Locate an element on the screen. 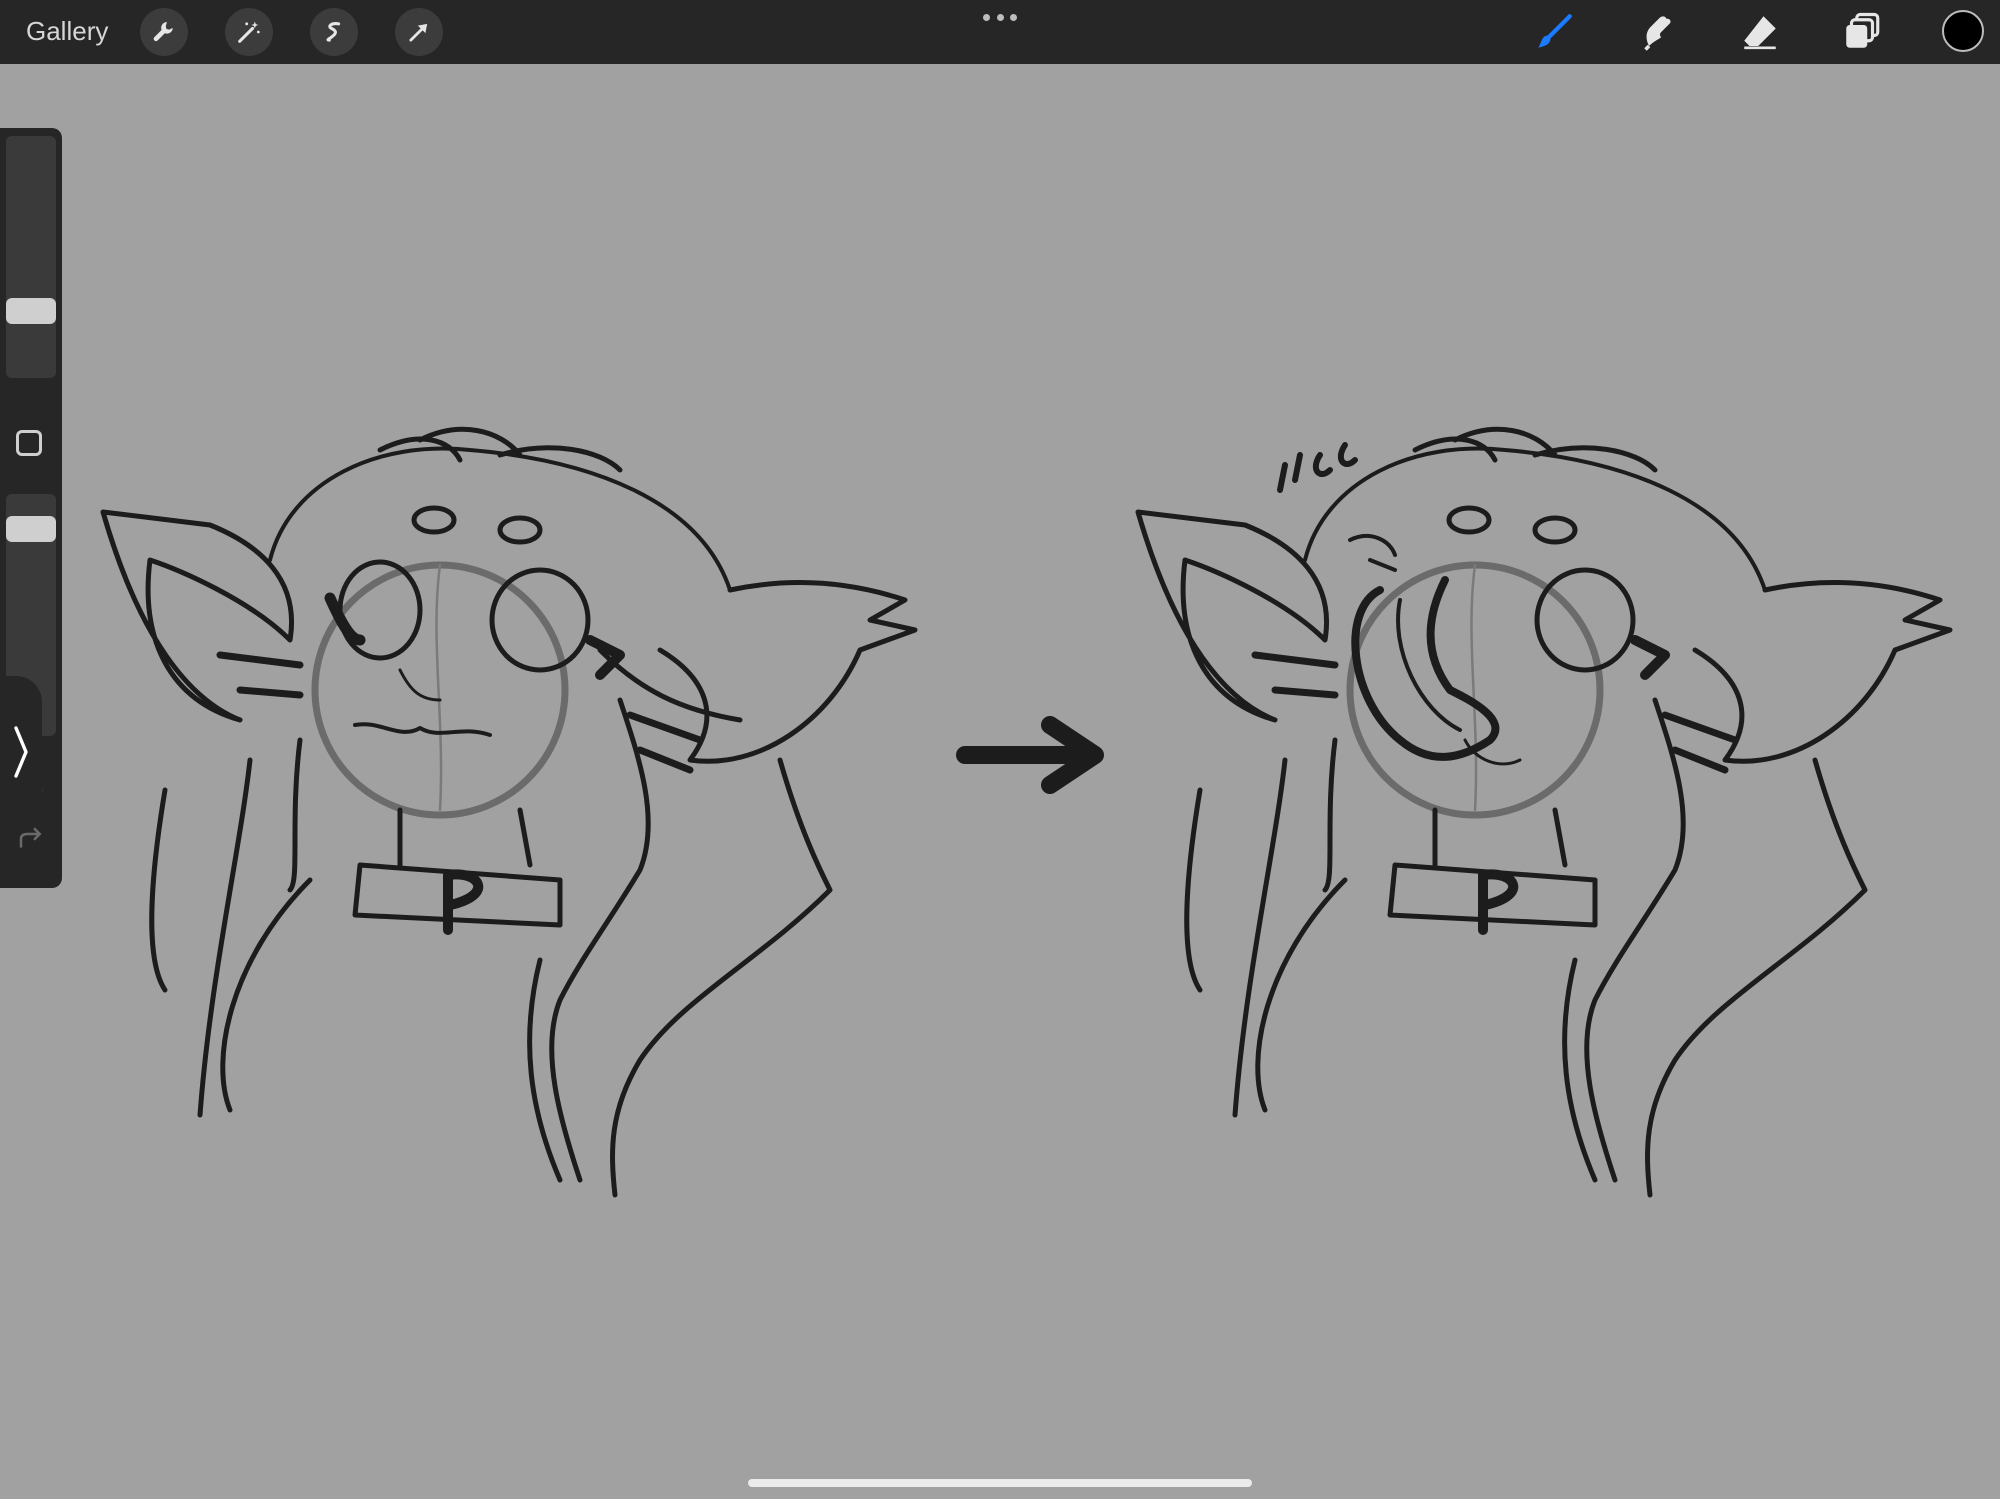 The height and width of the screenshot is (1499, 2000). selection-button is located at coordinates (334, 32).